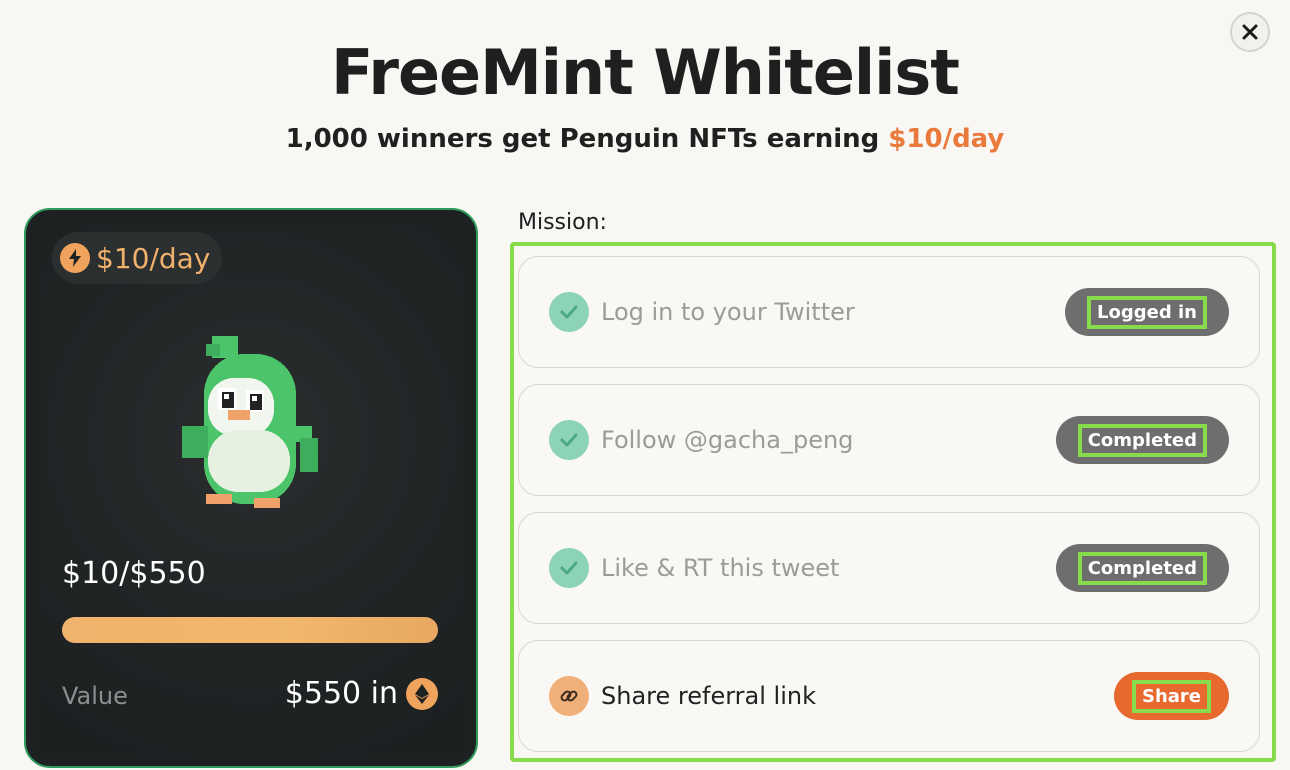  I want to click on mission-text: Follow @gacha_peng, so click(727, 440).